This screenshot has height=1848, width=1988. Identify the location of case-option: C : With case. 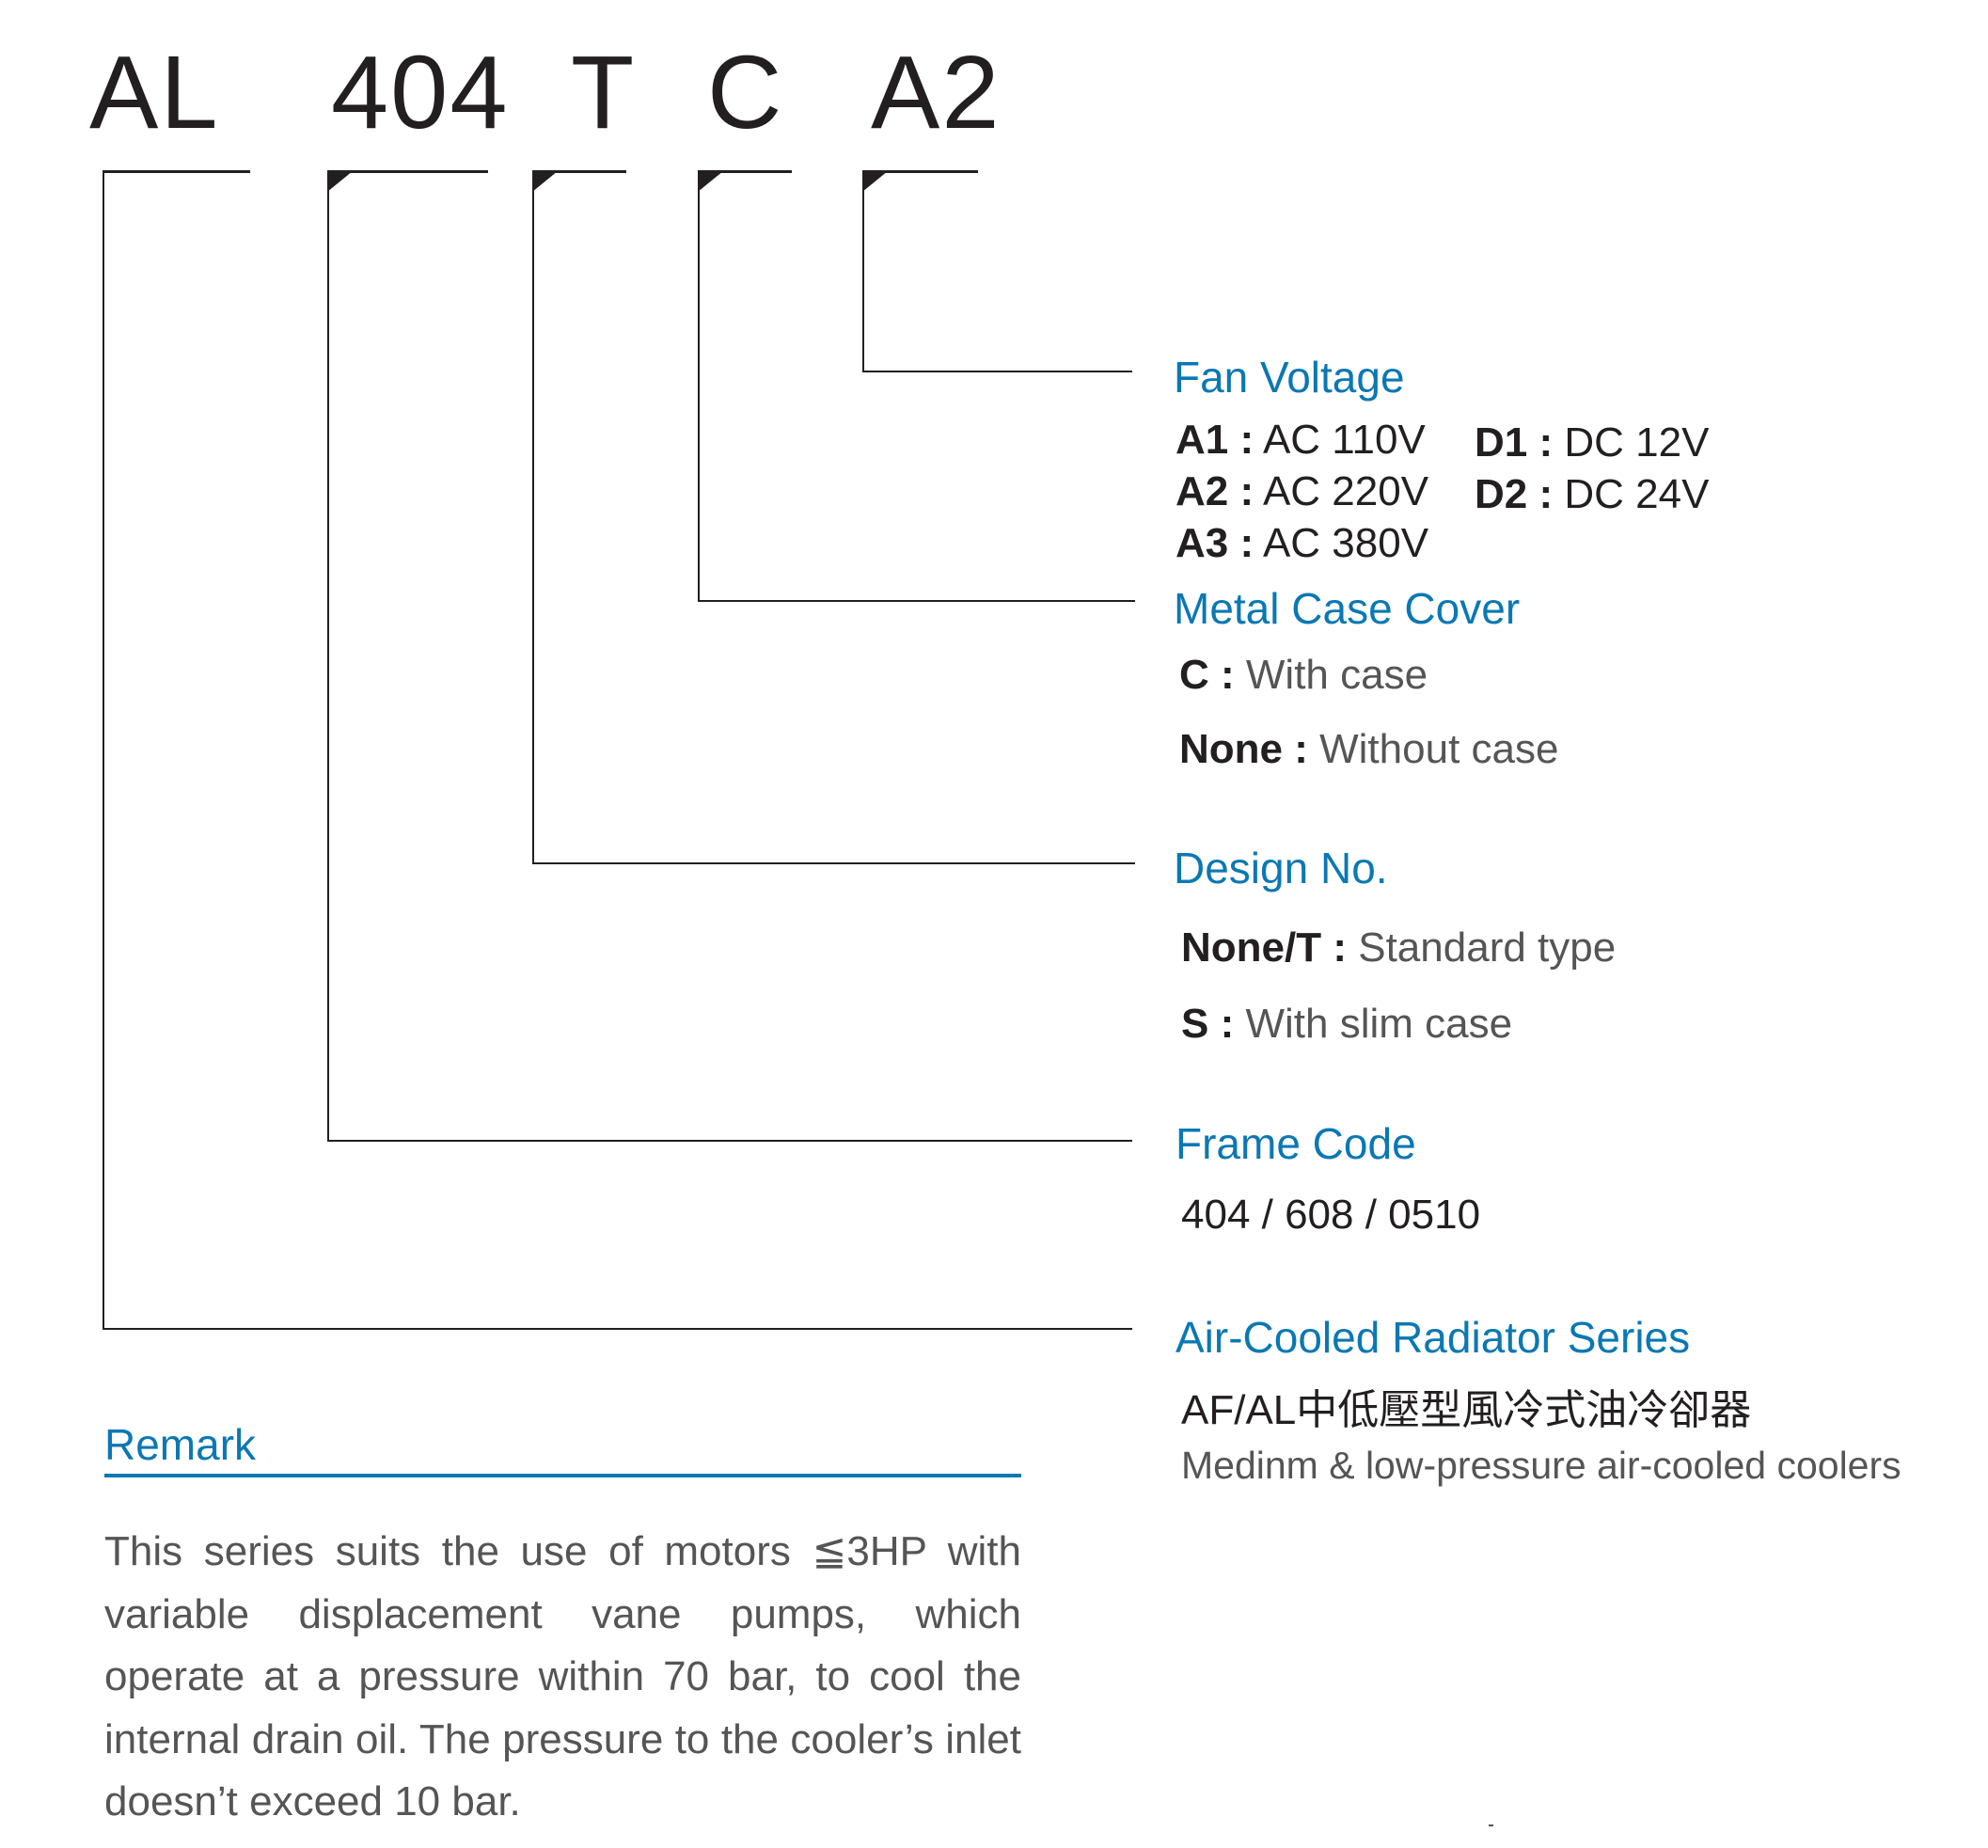
(1303, 675).